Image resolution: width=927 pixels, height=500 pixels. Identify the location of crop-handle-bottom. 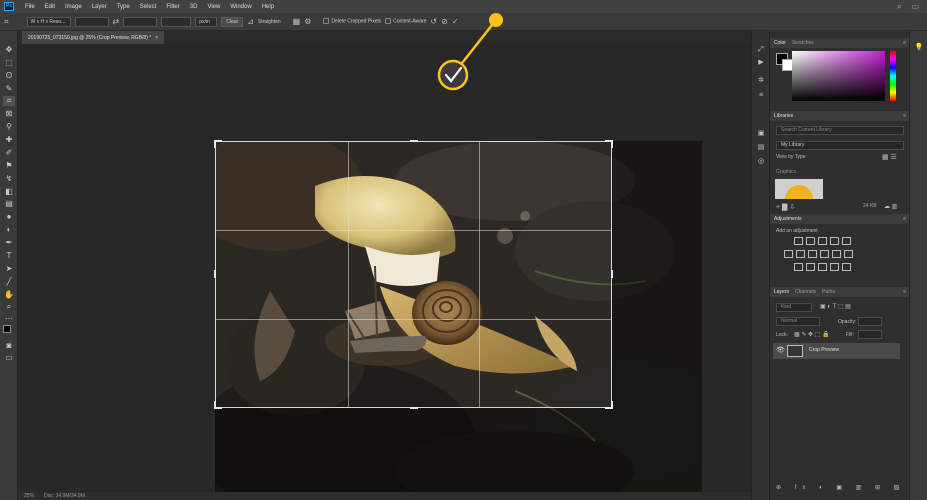
(414, 408).